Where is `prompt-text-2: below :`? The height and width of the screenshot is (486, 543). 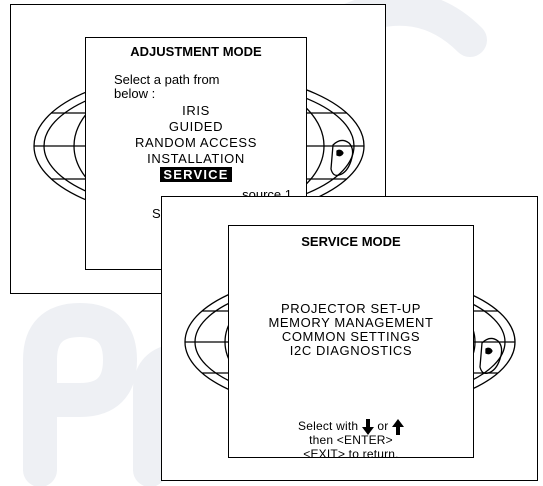
prompt-text-2: below : is located at coordinates (135, 93).